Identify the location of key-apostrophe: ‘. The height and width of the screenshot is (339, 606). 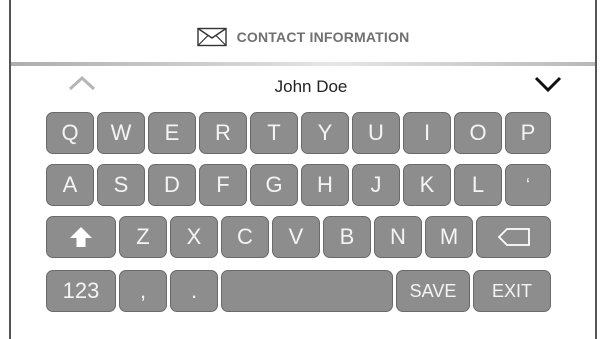
(528, 185).